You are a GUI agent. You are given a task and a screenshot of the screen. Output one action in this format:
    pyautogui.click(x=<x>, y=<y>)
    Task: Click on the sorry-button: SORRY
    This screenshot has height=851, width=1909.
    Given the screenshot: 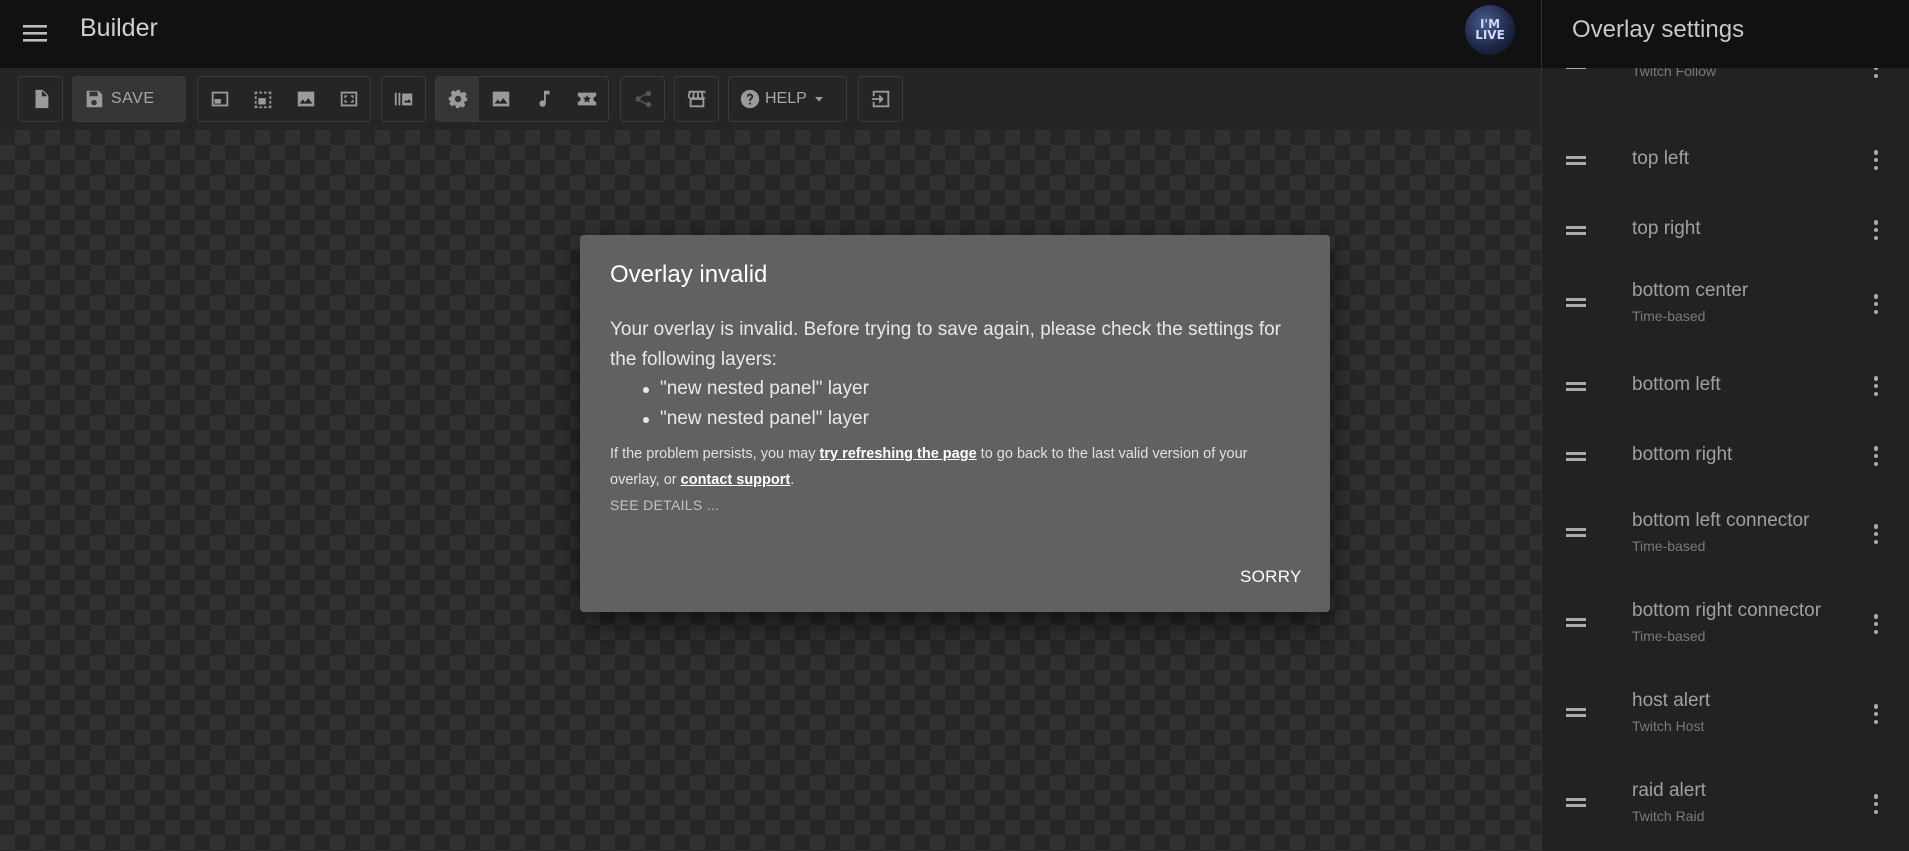 What is the action you would take?
    pyautogui.click(x=1271, y=577)
    